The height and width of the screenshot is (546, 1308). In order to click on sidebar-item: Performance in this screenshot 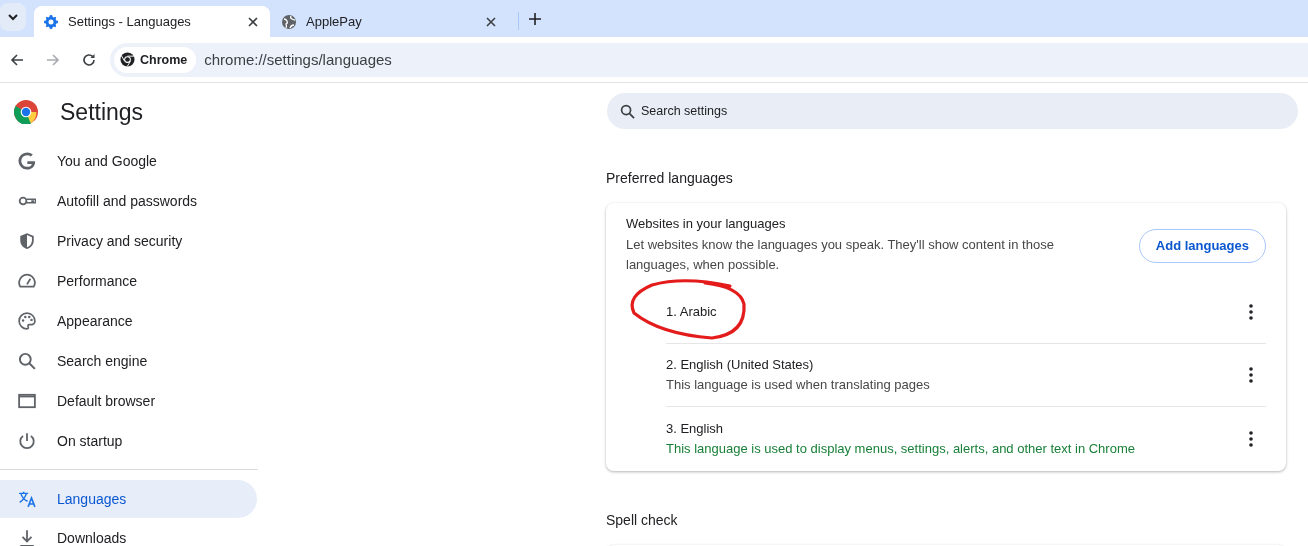, I will do `click(128, 281)`.